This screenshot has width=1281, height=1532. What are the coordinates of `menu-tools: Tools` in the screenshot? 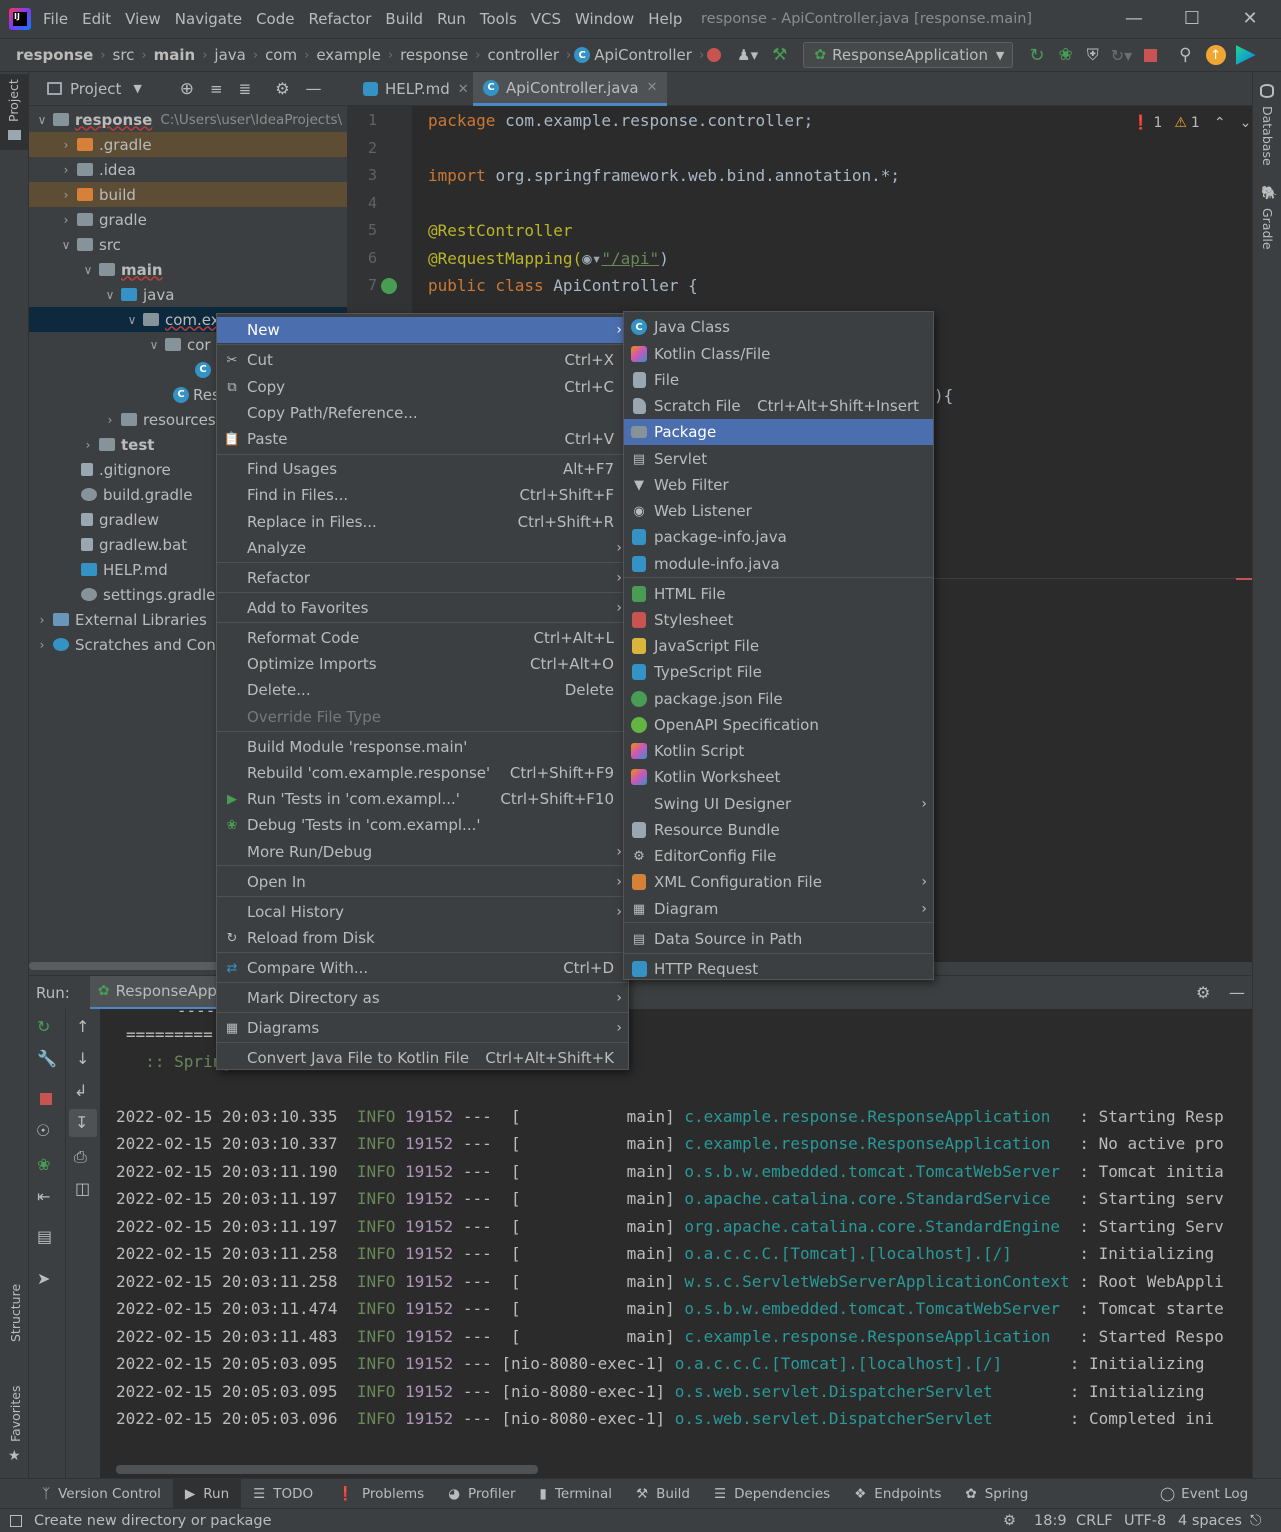 It's located at (498, 19).